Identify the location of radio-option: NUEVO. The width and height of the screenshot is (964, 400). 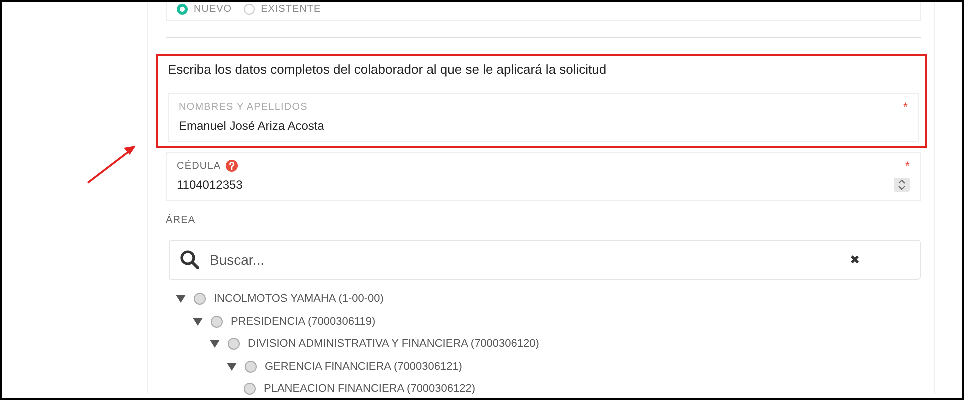
(204, 9).